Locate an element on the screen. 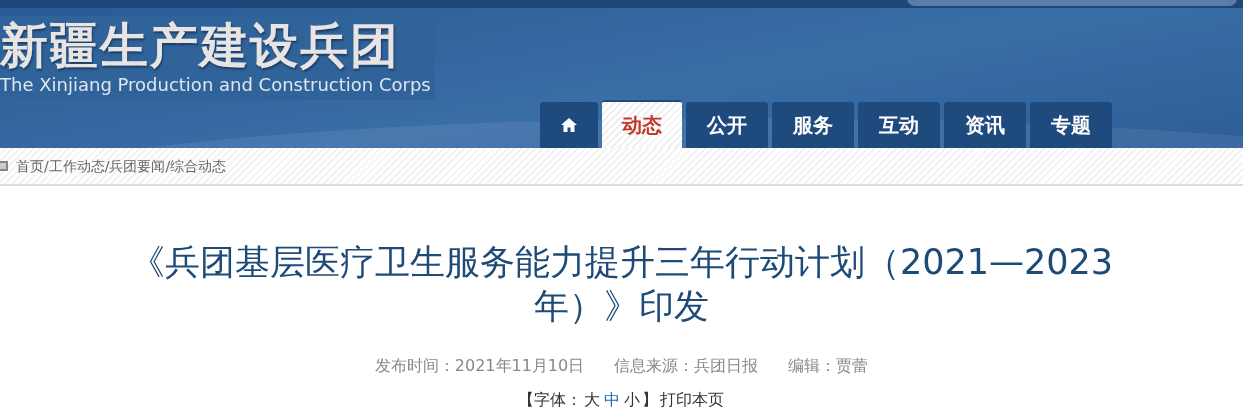 The height and width of the screenshot is (414, 1243). breadcrumb: 首页/工作动态/兵团要闻/综合动态 is located at coordinates (121, 166).